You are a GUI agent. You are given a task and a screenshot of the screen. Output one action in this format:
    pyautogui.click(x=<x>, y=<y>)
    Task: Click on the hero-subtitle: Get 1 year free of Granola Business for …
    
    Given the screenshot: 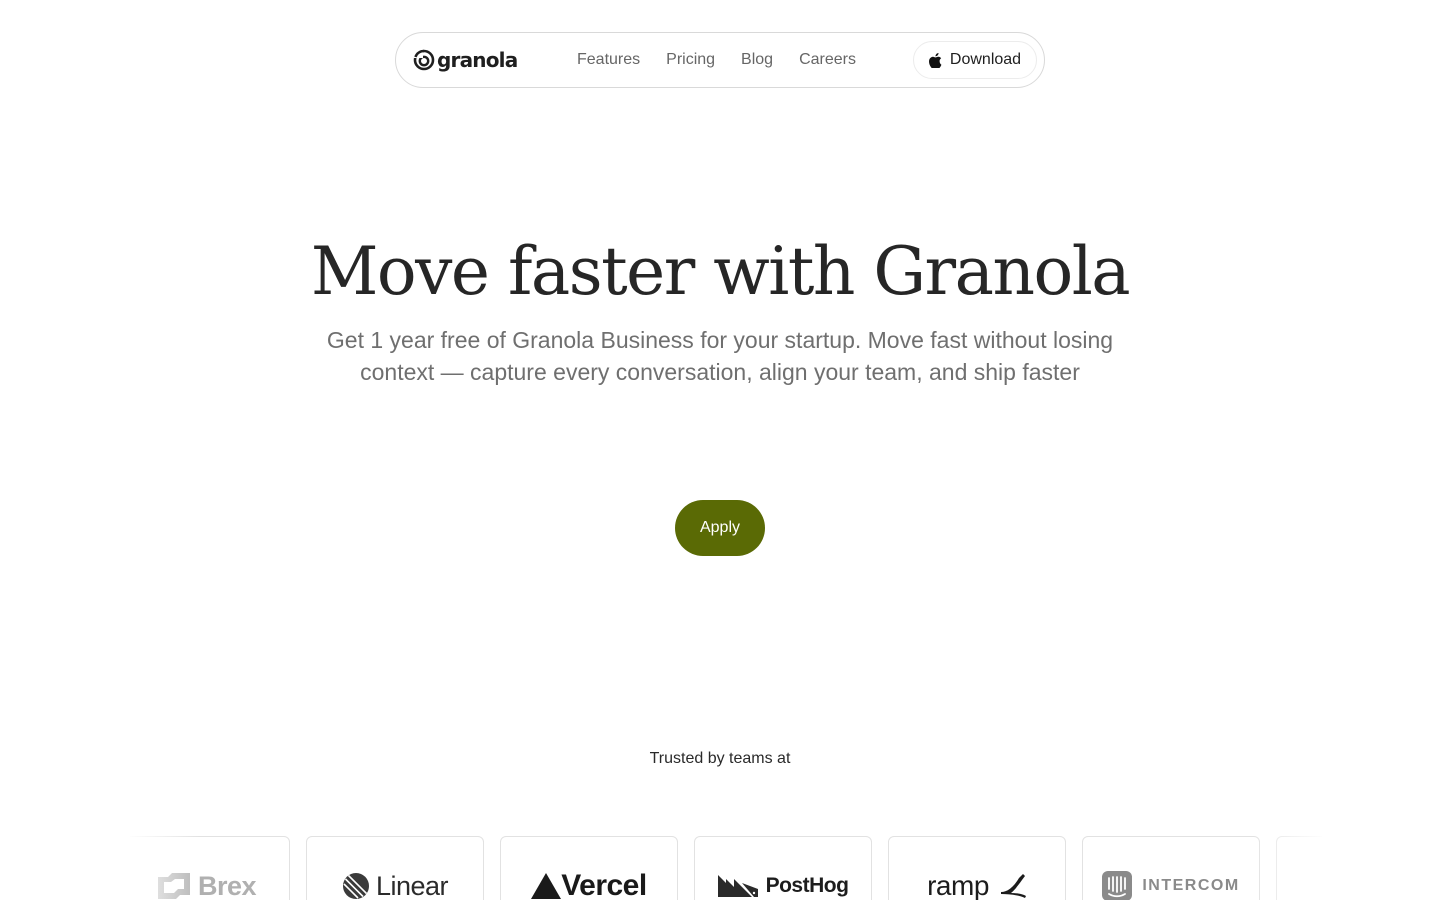 What is the action you would take?
    pyautogui.click(x=720, y=356)
    